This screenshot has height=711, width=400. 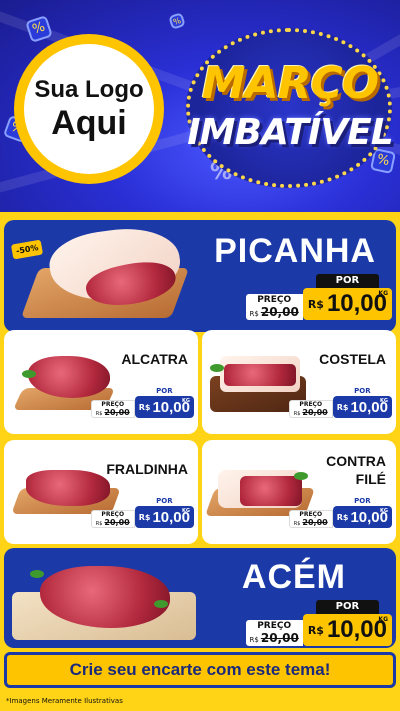 What do you see at coordinates (352, 359) in the screenshot?
I see `product-name: COSTELA` at bounding box center [352, 359].